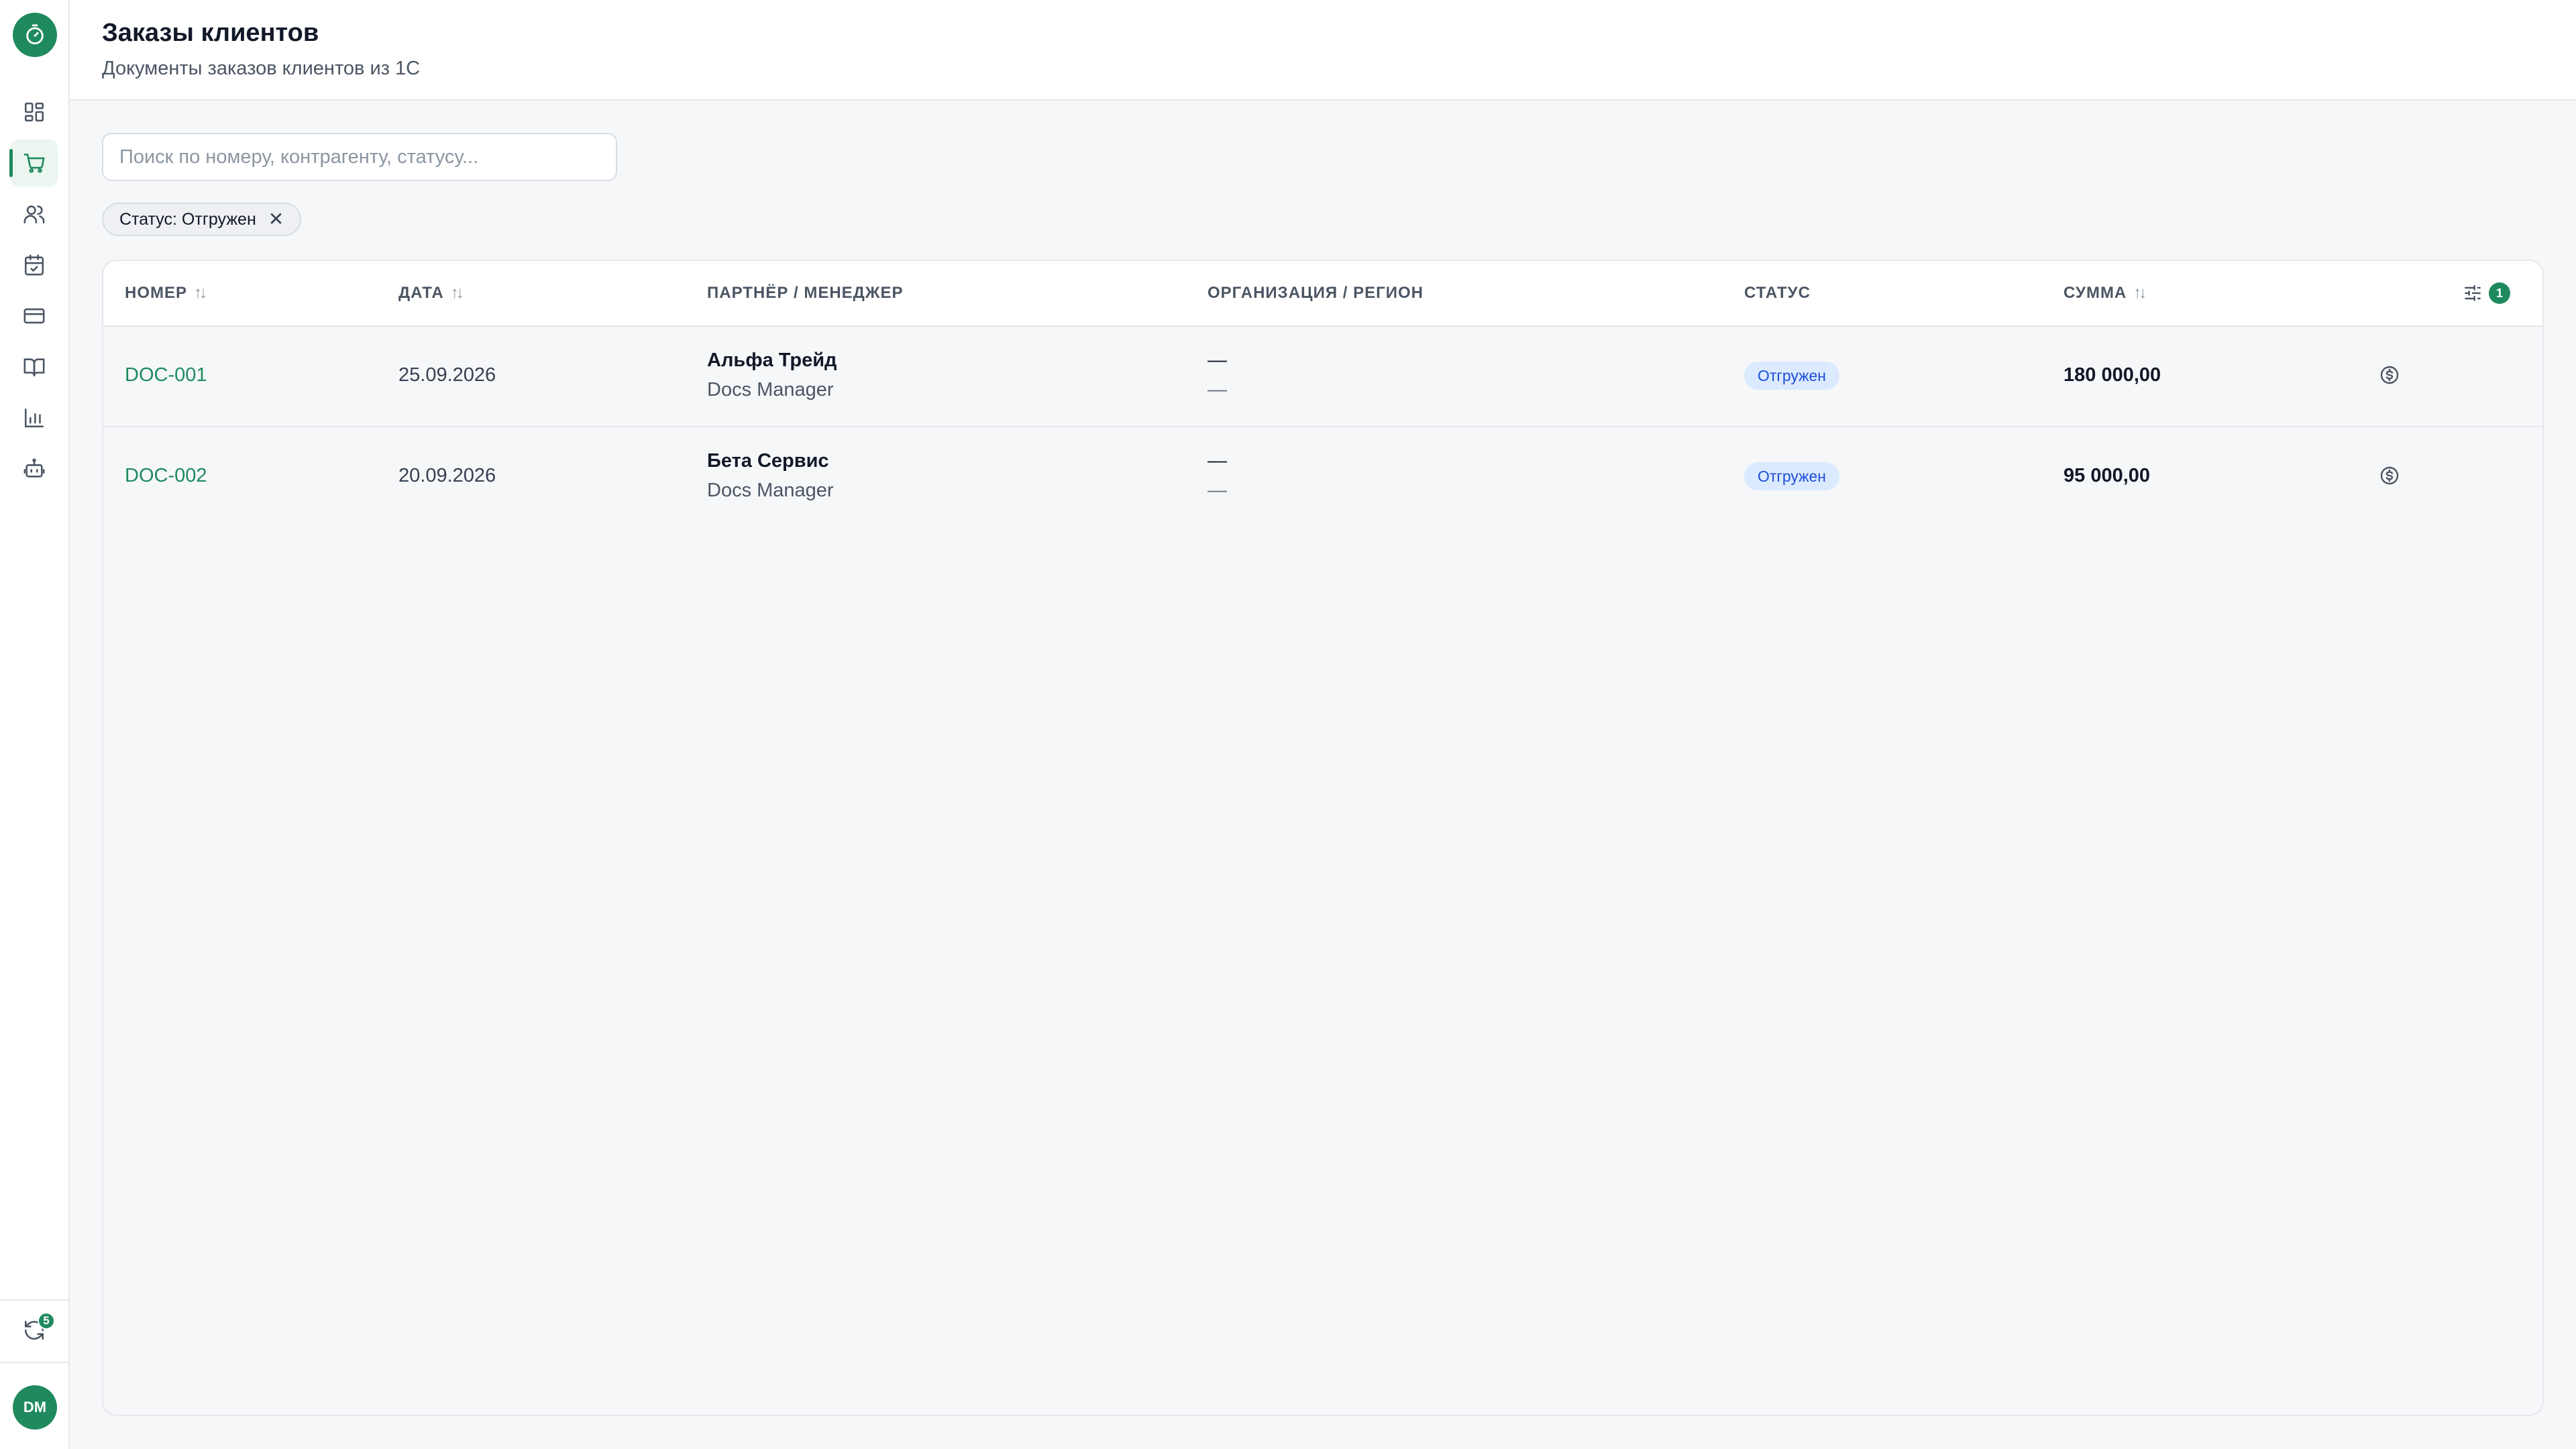  I want to click on sidebar-item-dashboard, so click(34, 112).